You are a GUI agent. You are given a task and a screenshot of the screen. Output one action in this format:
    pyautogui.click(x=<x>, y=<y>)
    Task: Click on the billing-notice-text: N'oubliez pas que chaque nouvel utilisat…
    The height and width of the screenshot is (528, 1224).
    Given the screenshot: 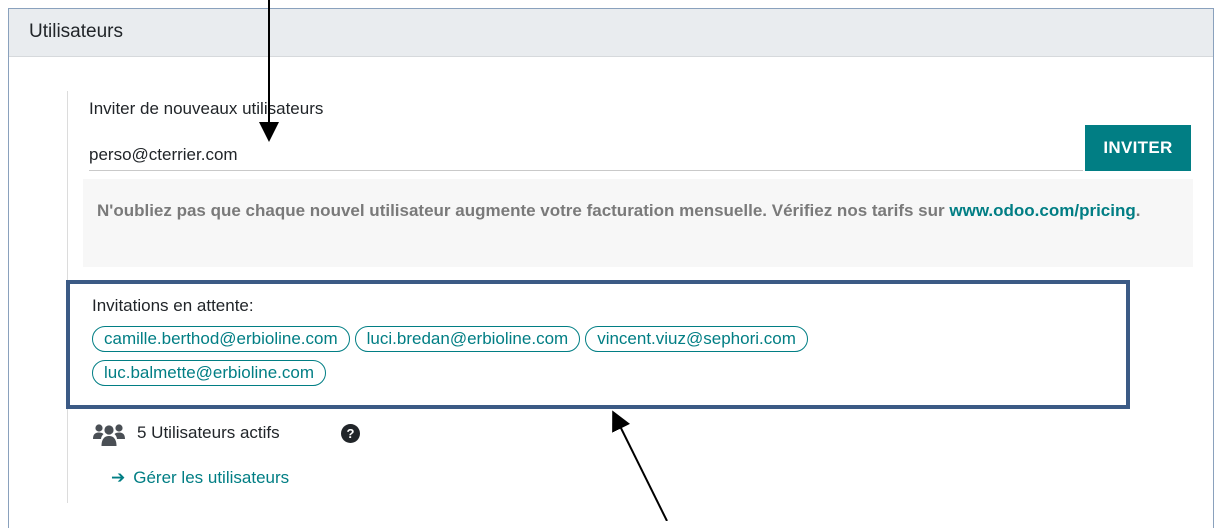 What is the action you would take?
    pyautogui.click(x=521, y=210)
    